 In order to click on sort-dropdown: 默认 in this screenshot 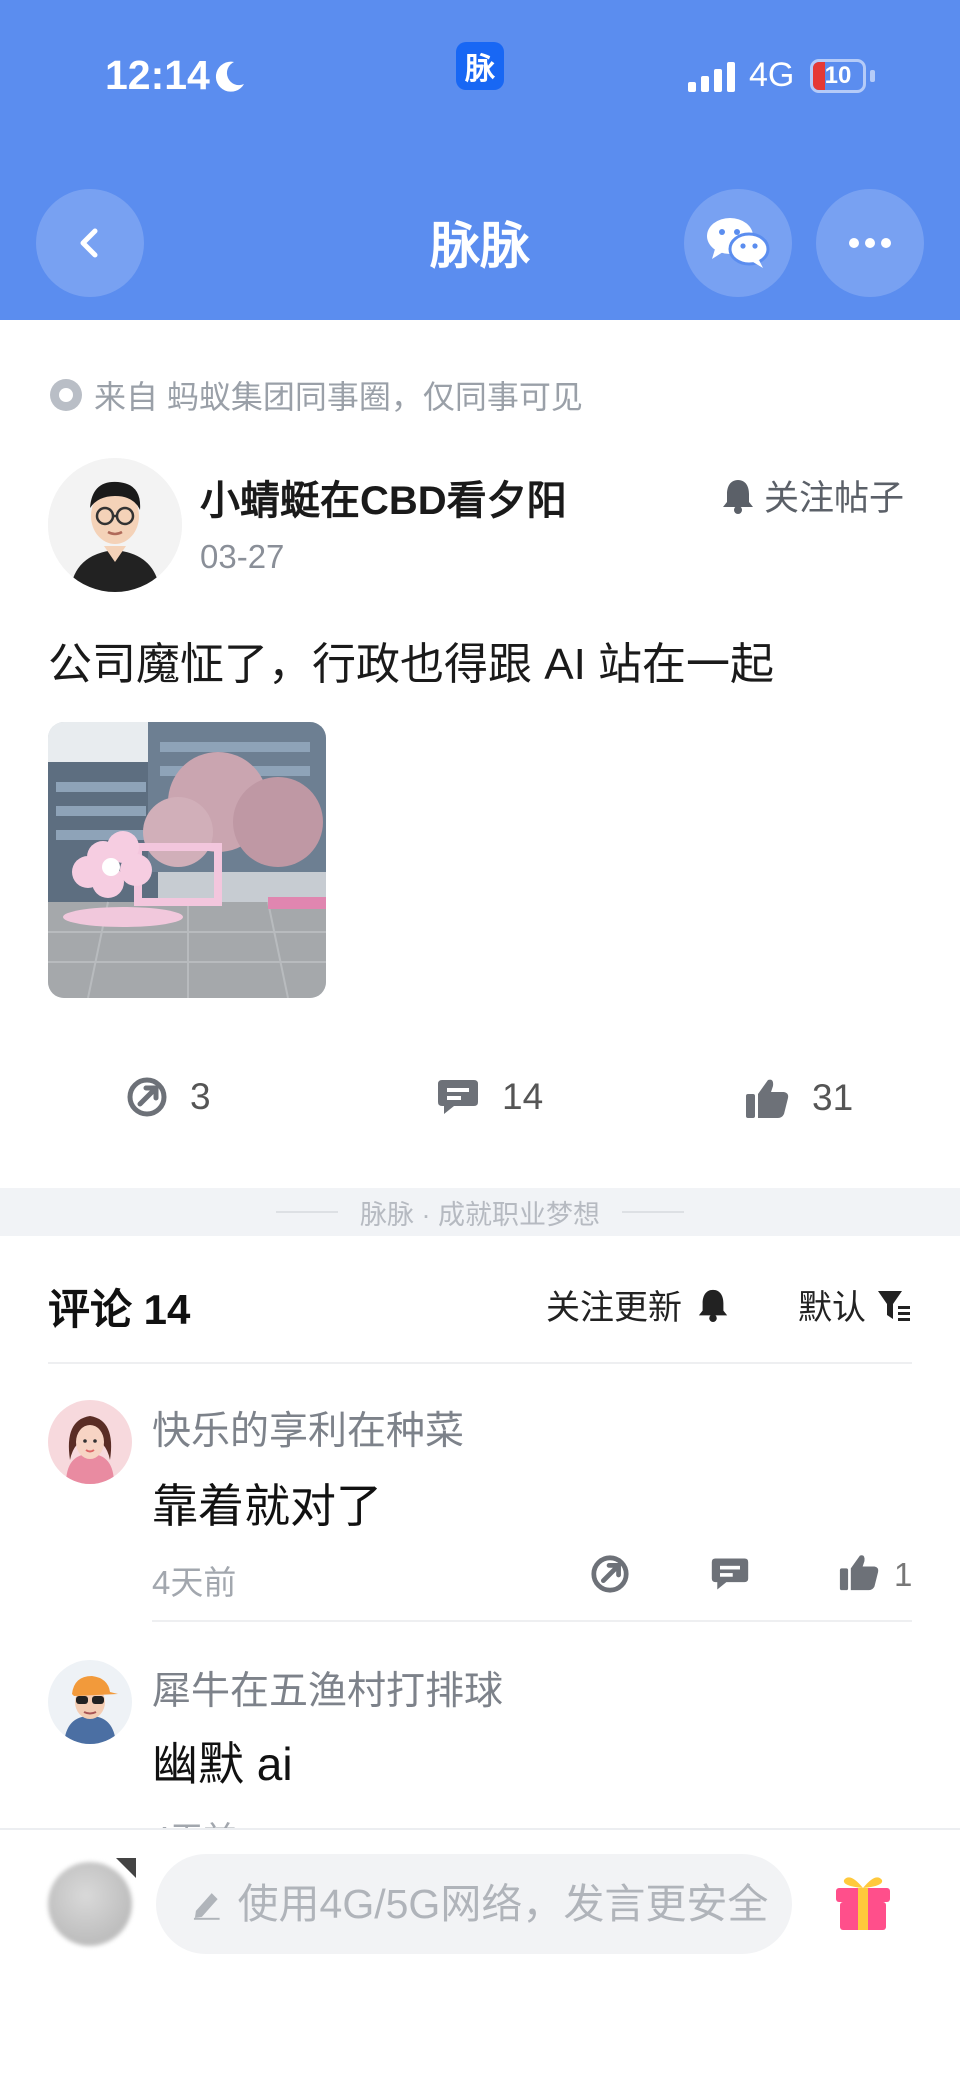, I will do `click(855, 1304)`.